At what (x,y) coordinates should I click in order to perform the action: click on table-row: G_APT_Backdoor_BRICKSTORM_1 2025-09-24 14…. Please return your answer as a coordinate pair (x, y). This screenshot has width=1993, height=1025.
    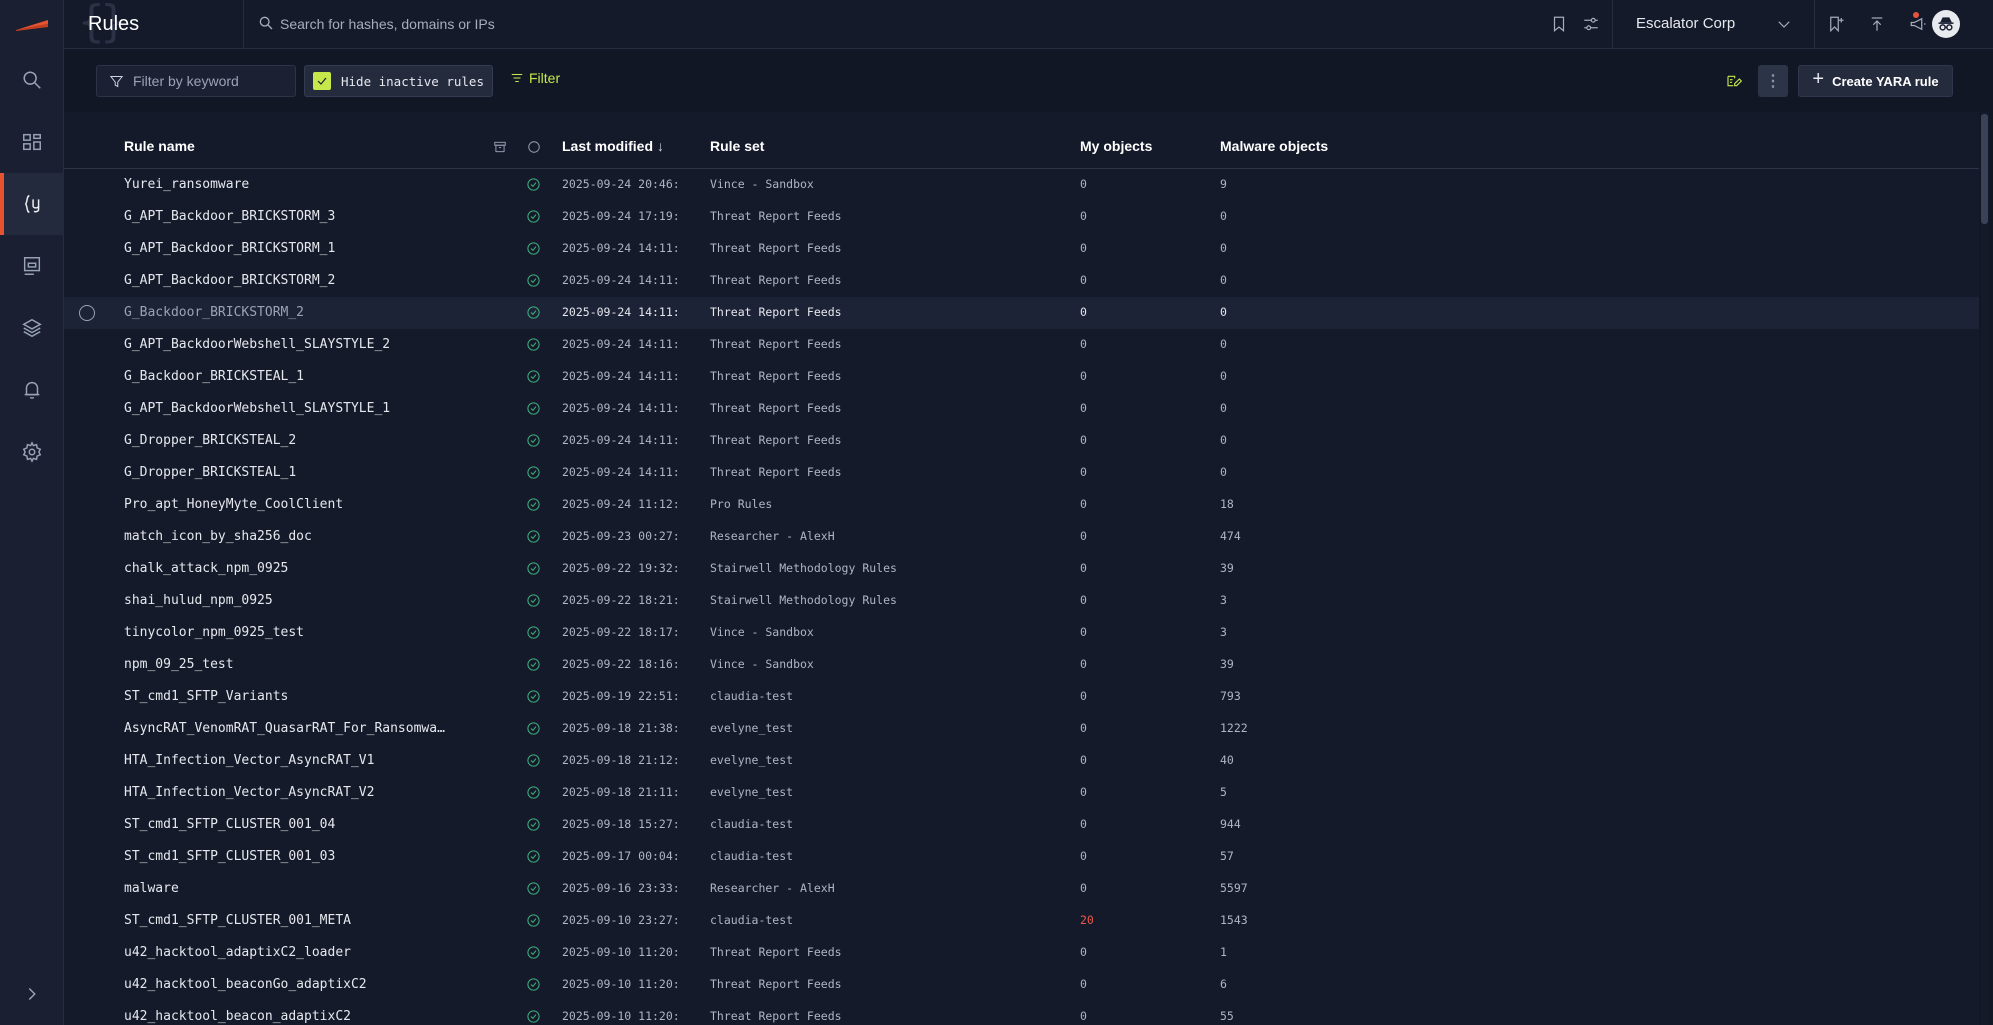
    Looking at the image, I should click on (1021, 249).